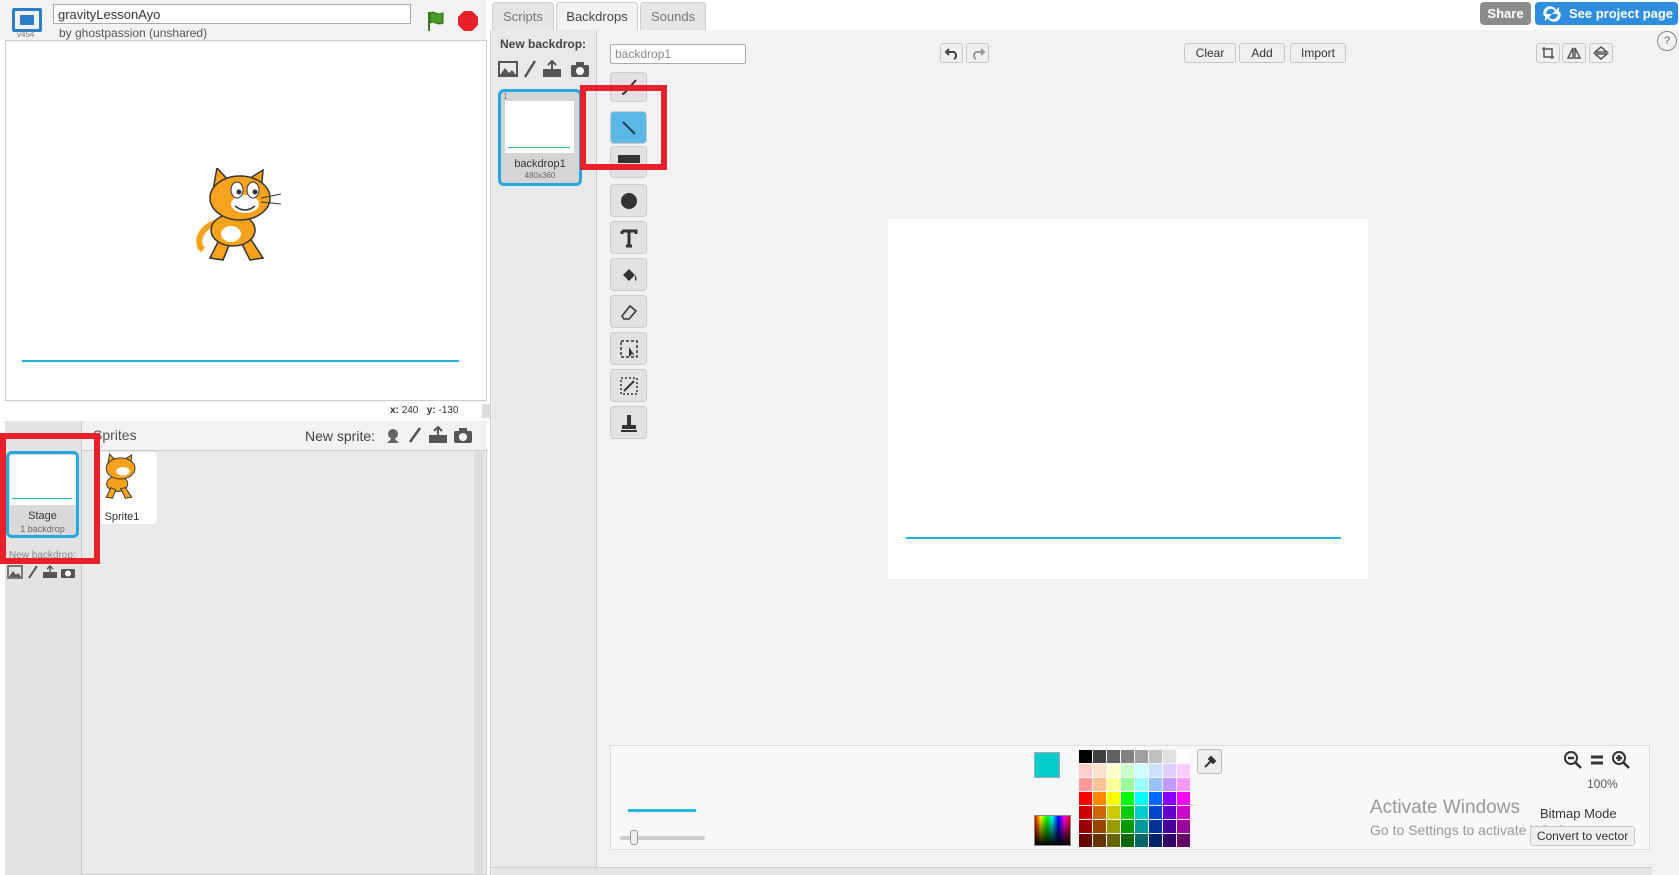 Image resolution: width=1679 pixels, height=875 pixels. I want to click on import-button: Import, so click(1318, 53).